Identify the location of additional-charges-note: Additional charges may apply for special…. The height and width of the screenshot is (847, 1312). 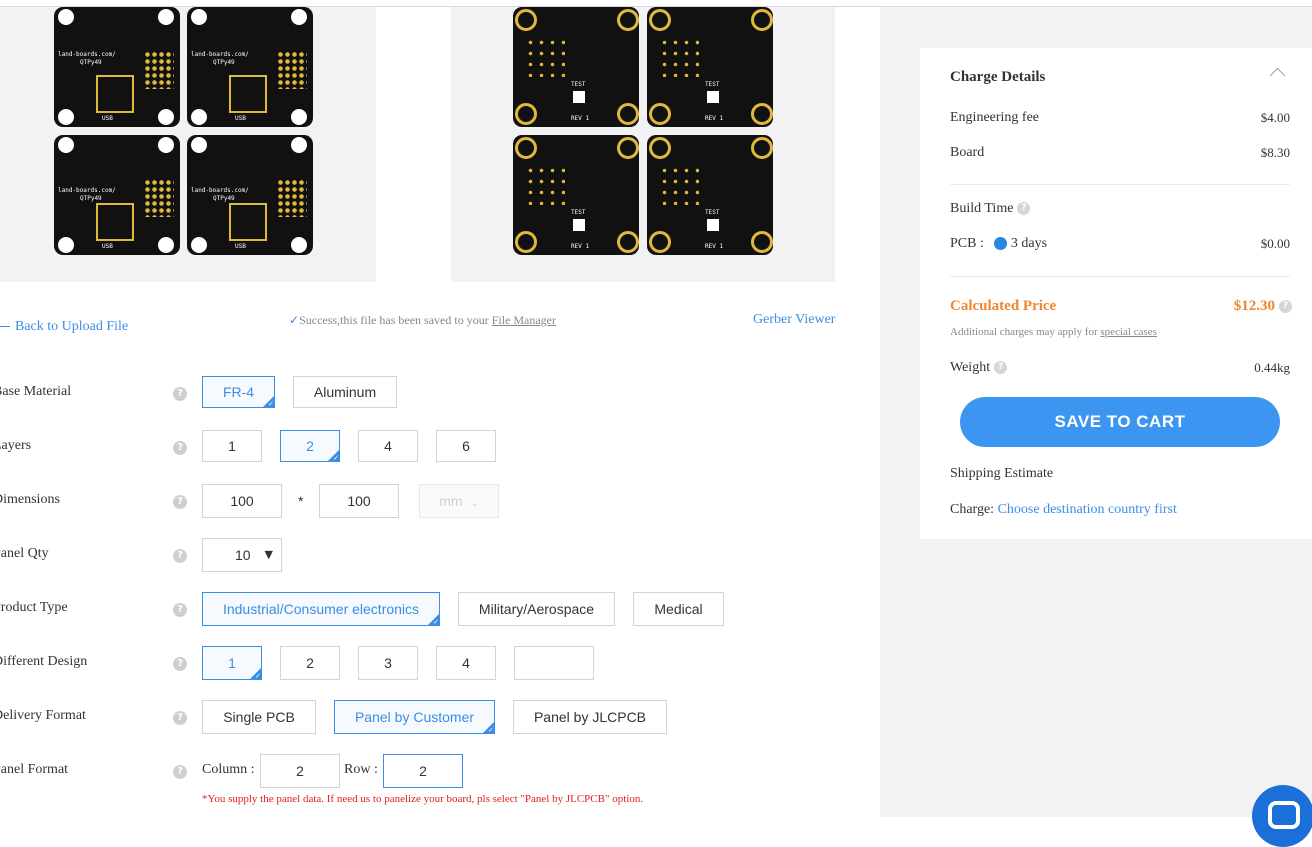
(1053, 332).